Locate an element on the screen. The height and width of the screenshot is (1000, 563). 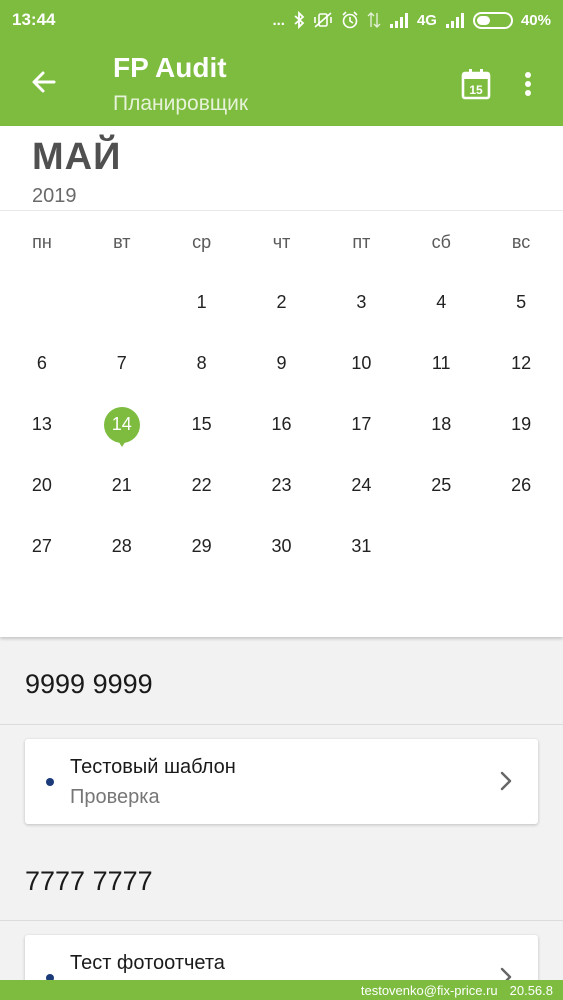
calendar-day: 25 is located at coordinates (441, 485).